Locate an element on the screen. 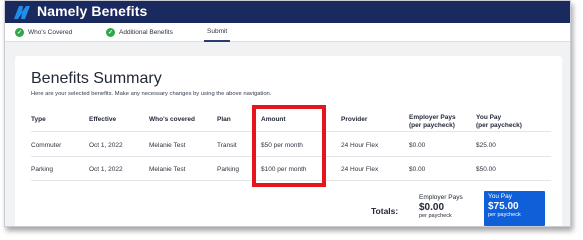 The height and width of the screenshot is (240, 583). tab-whos-covered: ✓ Who's Covered is located at coordinates (43, 32).